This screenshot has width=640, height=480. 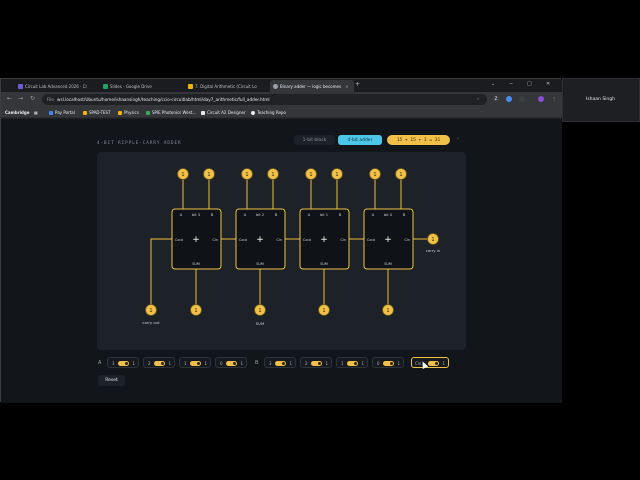 I want to click on new-tab-button: +, so click(x=357, y=84).